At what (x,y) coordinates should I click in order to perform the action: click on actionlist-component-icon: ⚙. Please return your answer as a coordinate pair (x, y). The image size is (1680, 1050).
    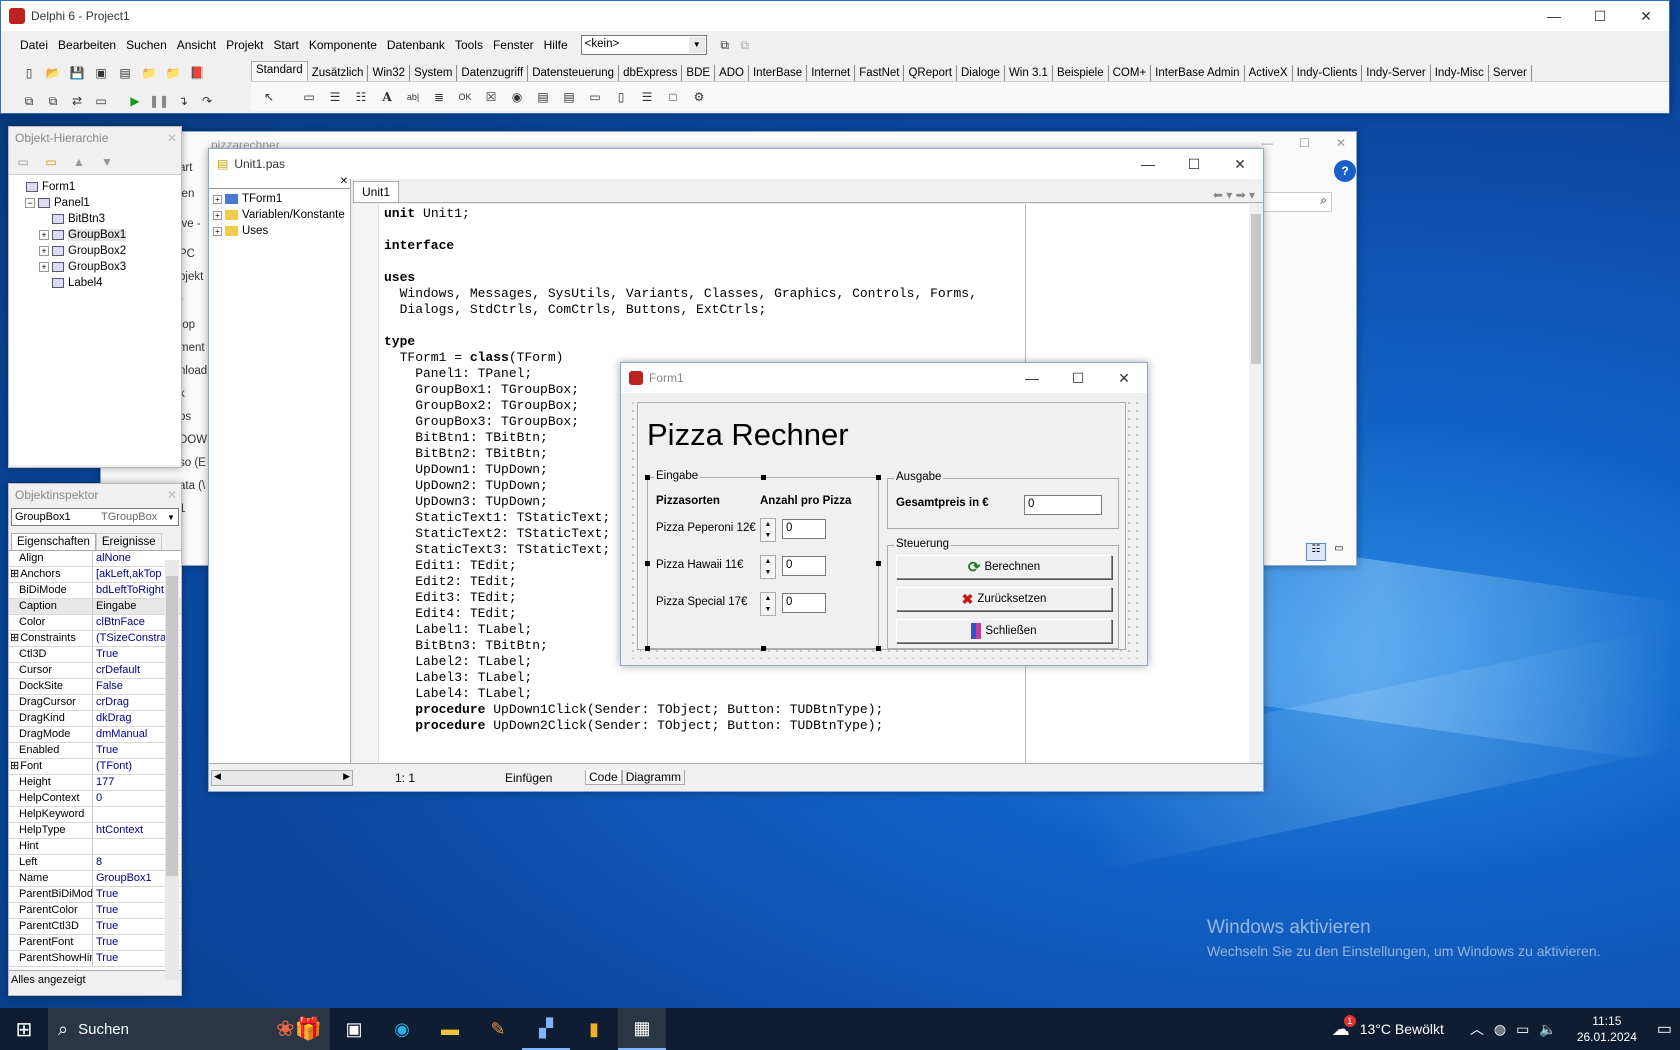
    Looking at the image, I should click on (699, 97).